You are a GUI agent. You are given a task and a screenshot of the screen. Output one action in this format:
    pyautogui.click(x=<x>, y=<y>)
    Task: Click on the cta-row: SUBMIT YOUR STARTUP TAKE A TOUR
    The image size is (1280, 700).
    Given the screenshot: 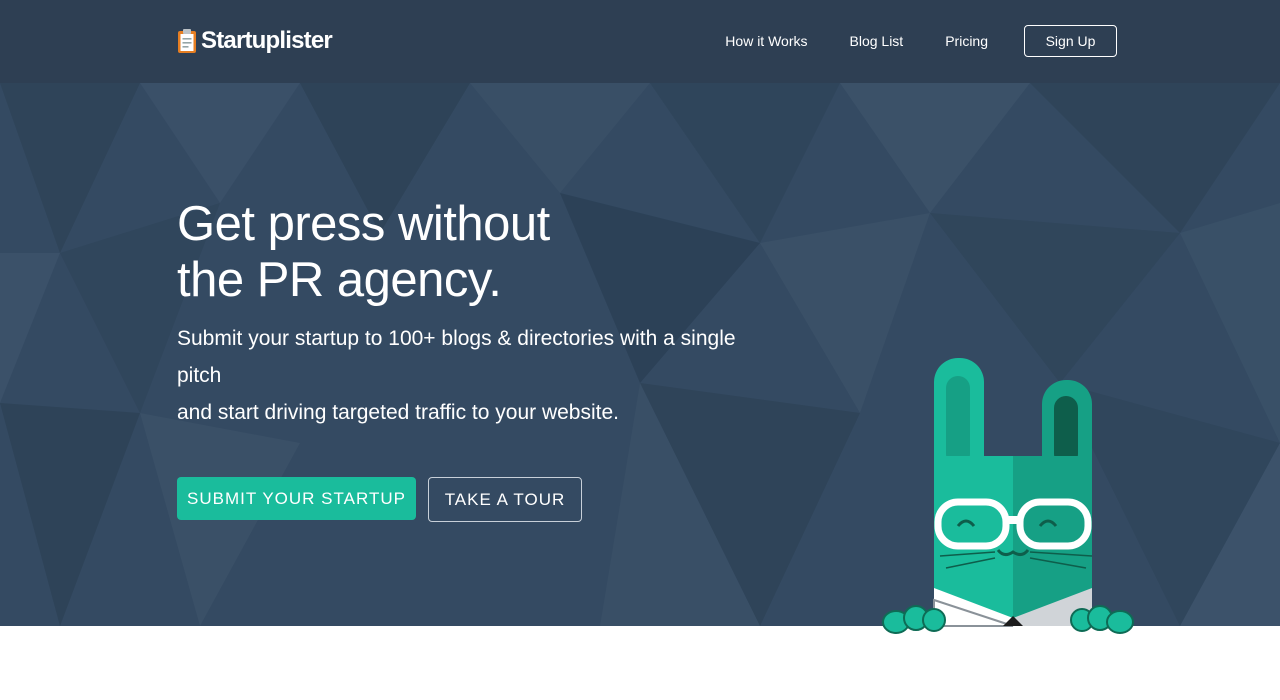 What is the action you would take?
    pyautogui.click(x=379, y=499)
    